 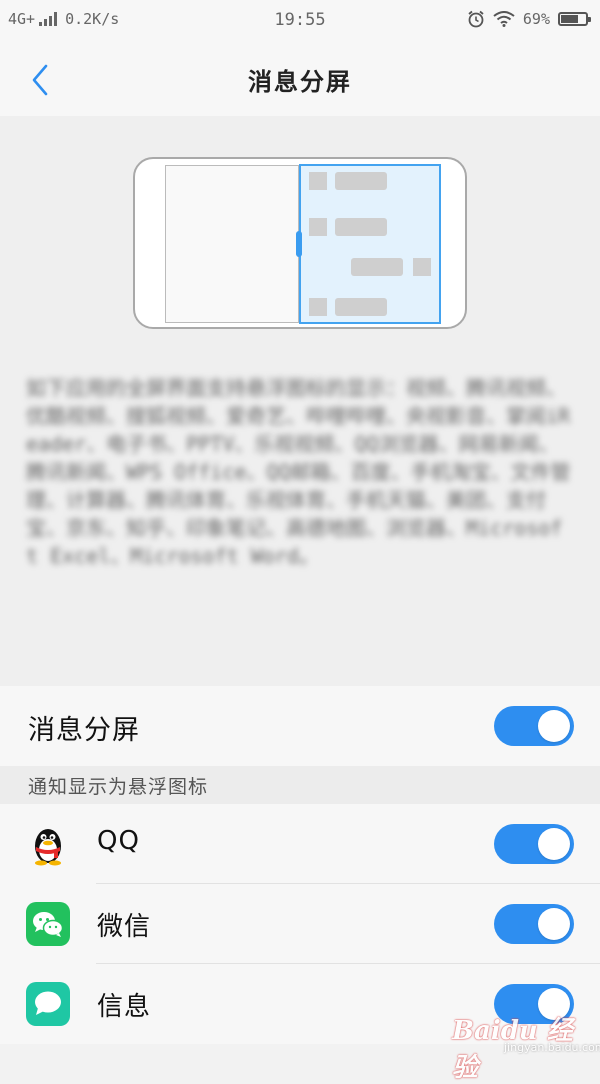 I want to click on baidu-watermark: Baidu 经验 jingyan.baidu.com, so click(x=523, y=1046).